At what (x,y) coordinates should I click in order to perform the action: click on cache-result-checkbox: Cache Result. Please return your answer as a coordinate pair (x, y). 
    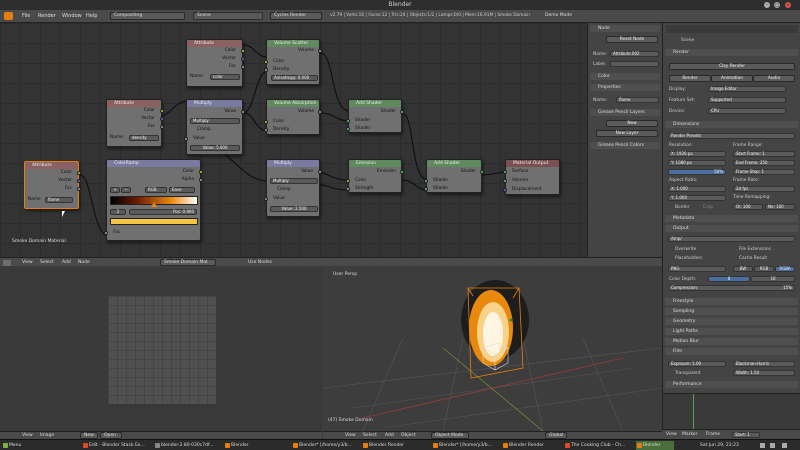
    Looking at the image, I should click on (753, 258).